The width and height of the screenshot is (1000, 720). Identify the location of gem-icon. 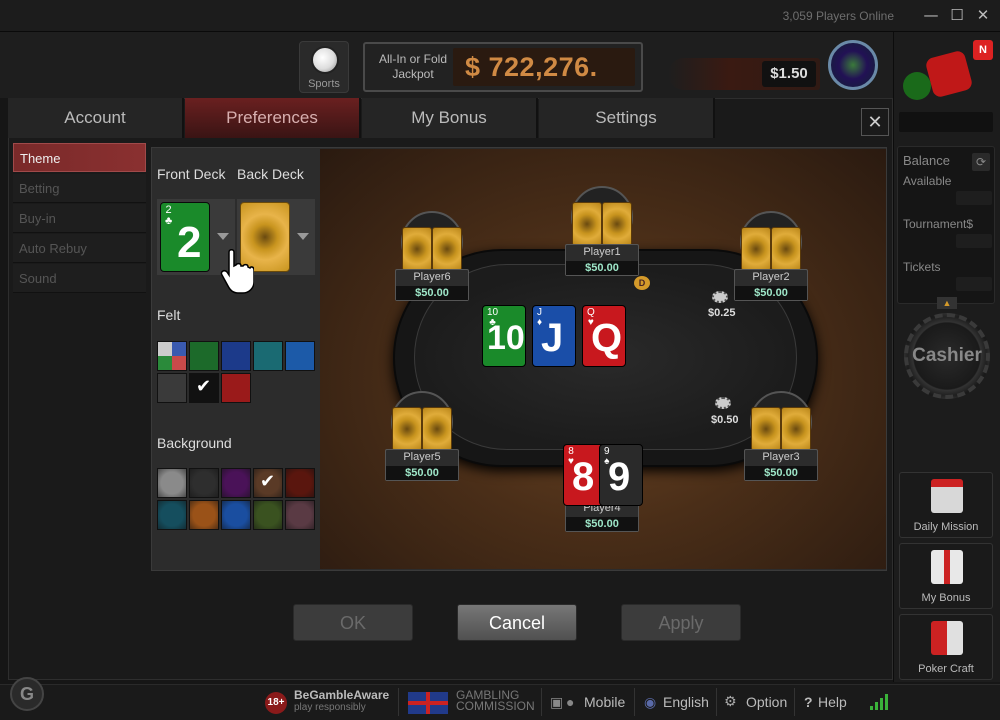
(917, 86).